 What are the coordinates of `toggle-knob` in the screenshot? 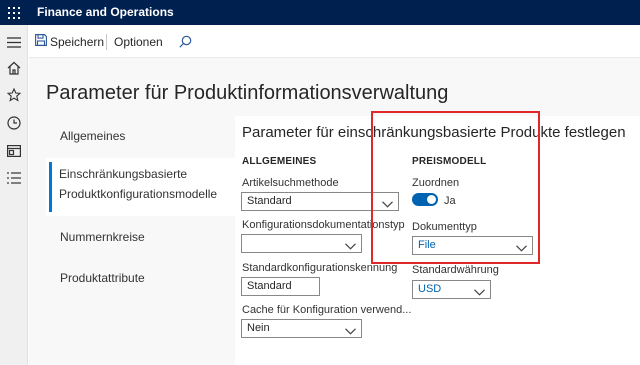 It's located at (431, 199).